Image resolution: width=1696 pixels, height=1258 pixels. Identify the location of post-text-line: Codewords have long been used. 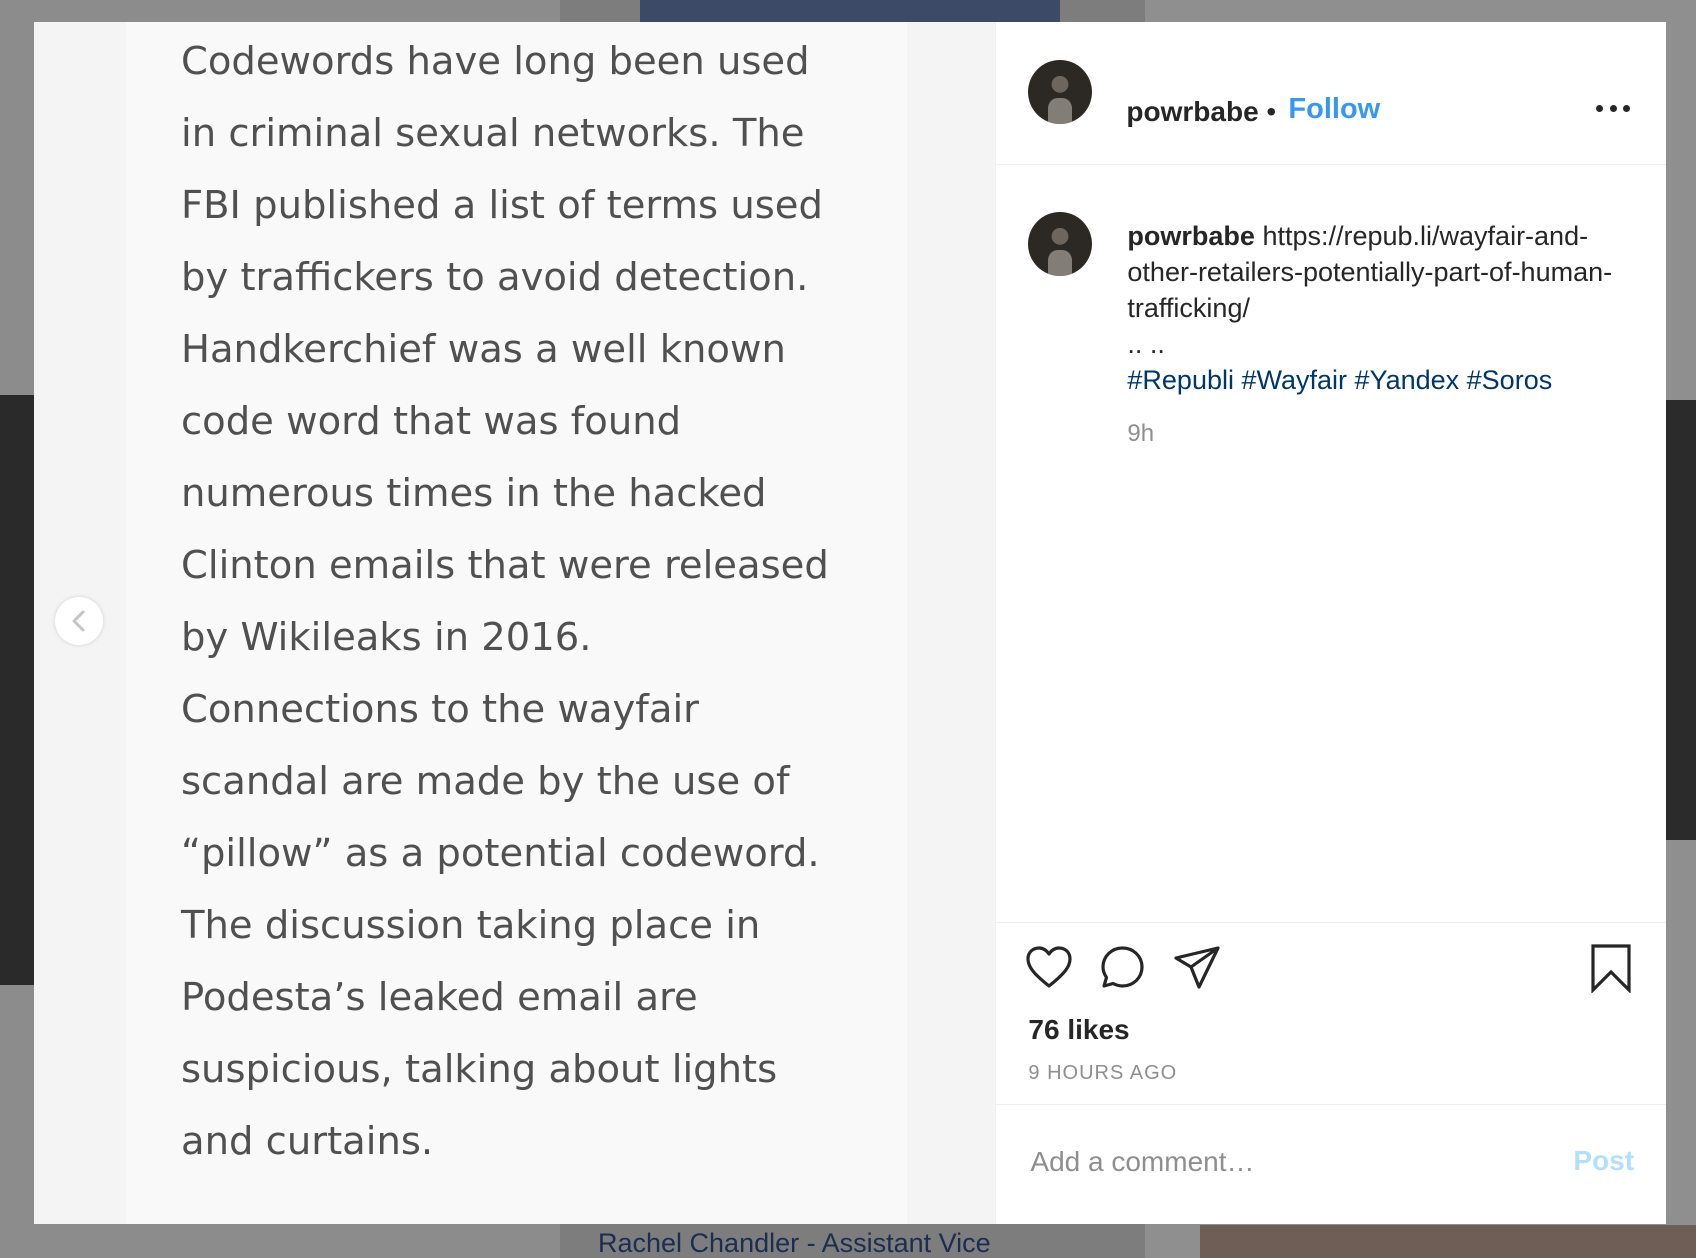
(495, 61).